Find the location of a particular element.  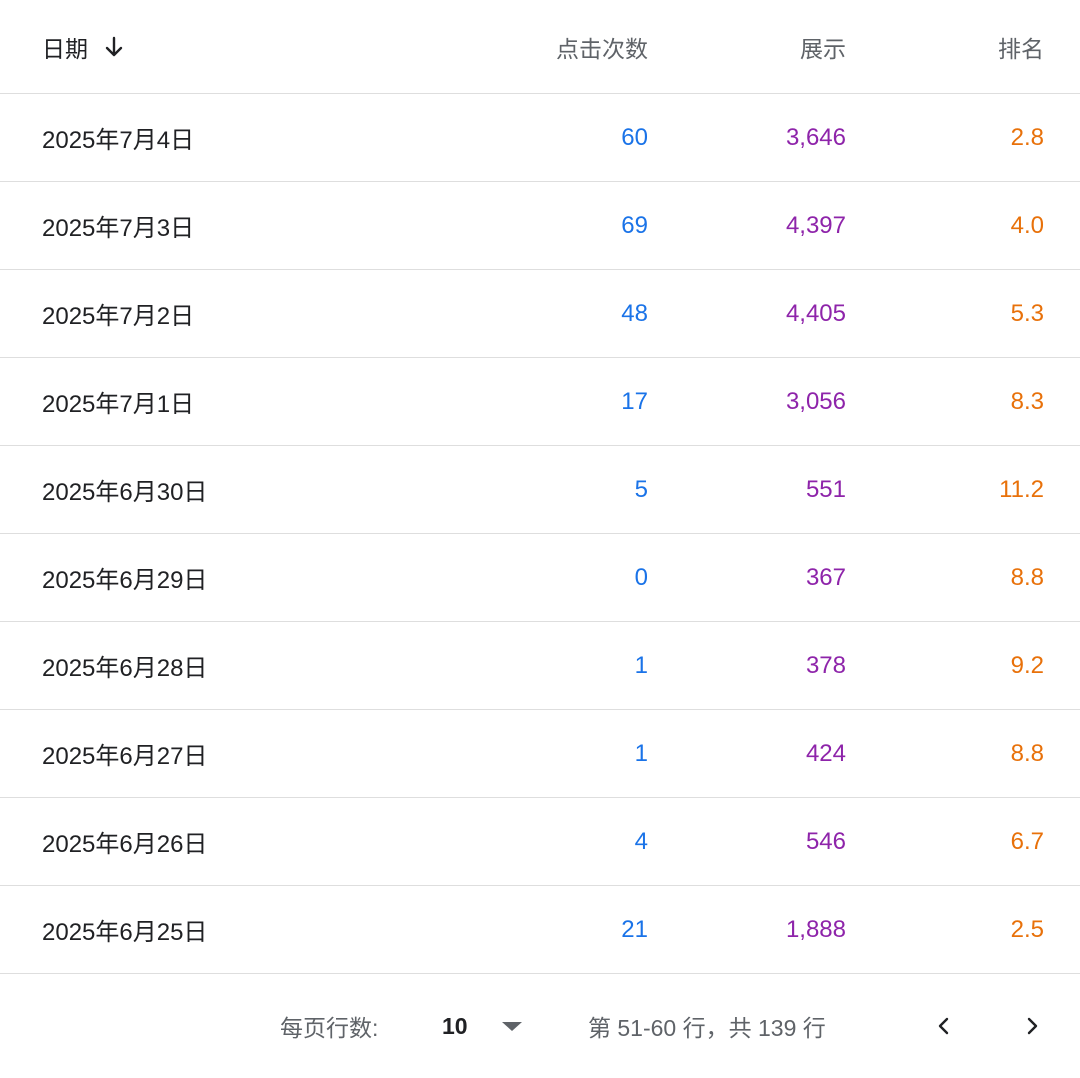

page-range-text: 第 51-60 行，共 139 行 is located at coordinates (707, 1028).